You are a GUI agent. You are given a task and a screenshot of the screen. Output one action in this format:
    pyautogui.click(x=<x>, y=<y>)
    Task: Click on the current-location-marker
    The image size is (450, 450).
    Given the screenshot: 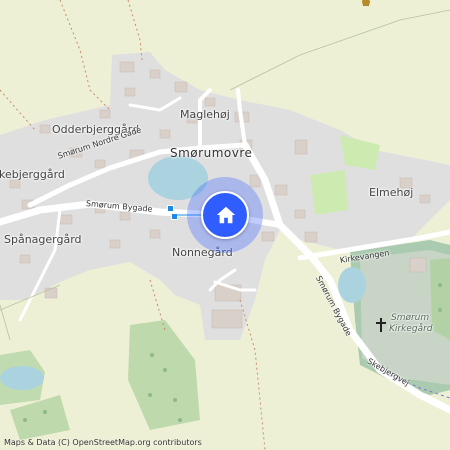 What is the action you would take?
    pyautogui.click(x=225, y=215)
    